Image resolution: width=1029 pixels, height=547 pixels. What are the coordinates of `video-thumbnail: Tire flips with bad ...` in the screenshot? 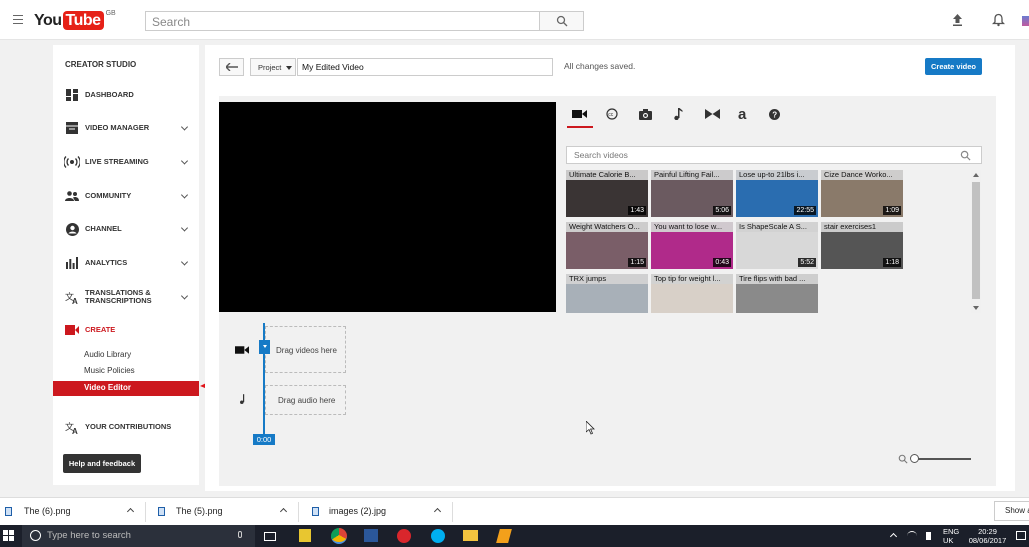 It's located at (777, 293).